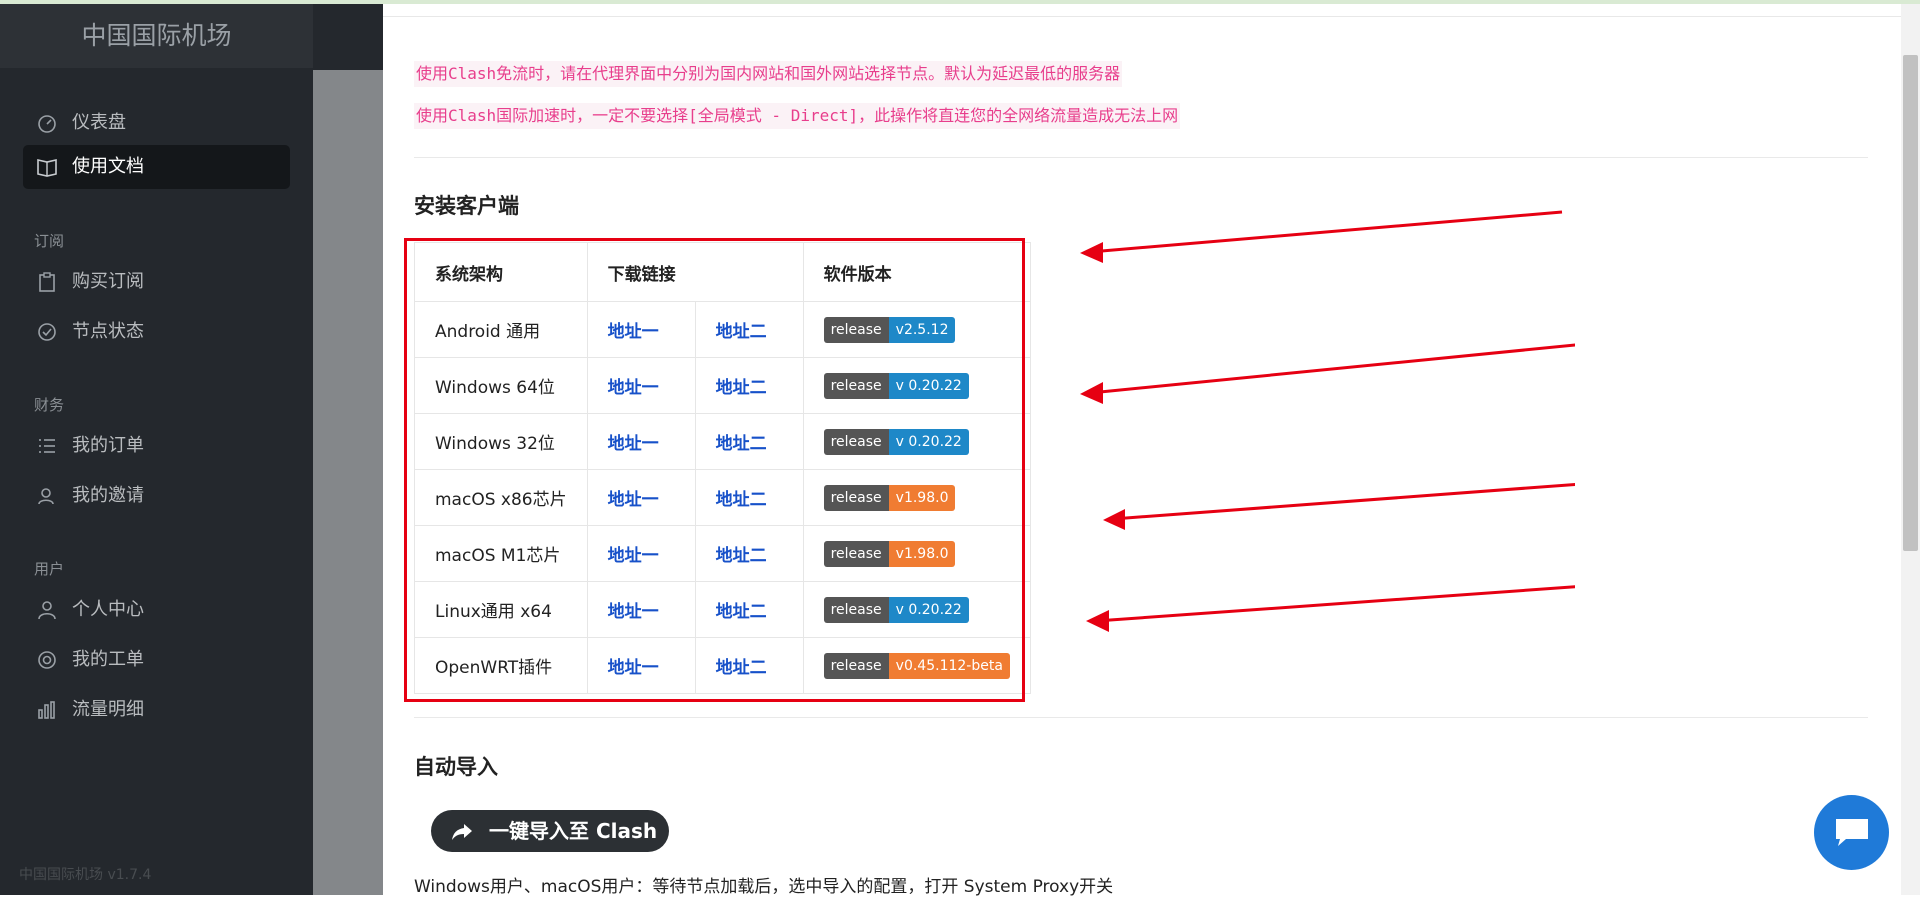 The image size is (1920, 897). Describe the element at coordinates (462, 832) in the screenshot. I see `share-arrow-icon` at that location.